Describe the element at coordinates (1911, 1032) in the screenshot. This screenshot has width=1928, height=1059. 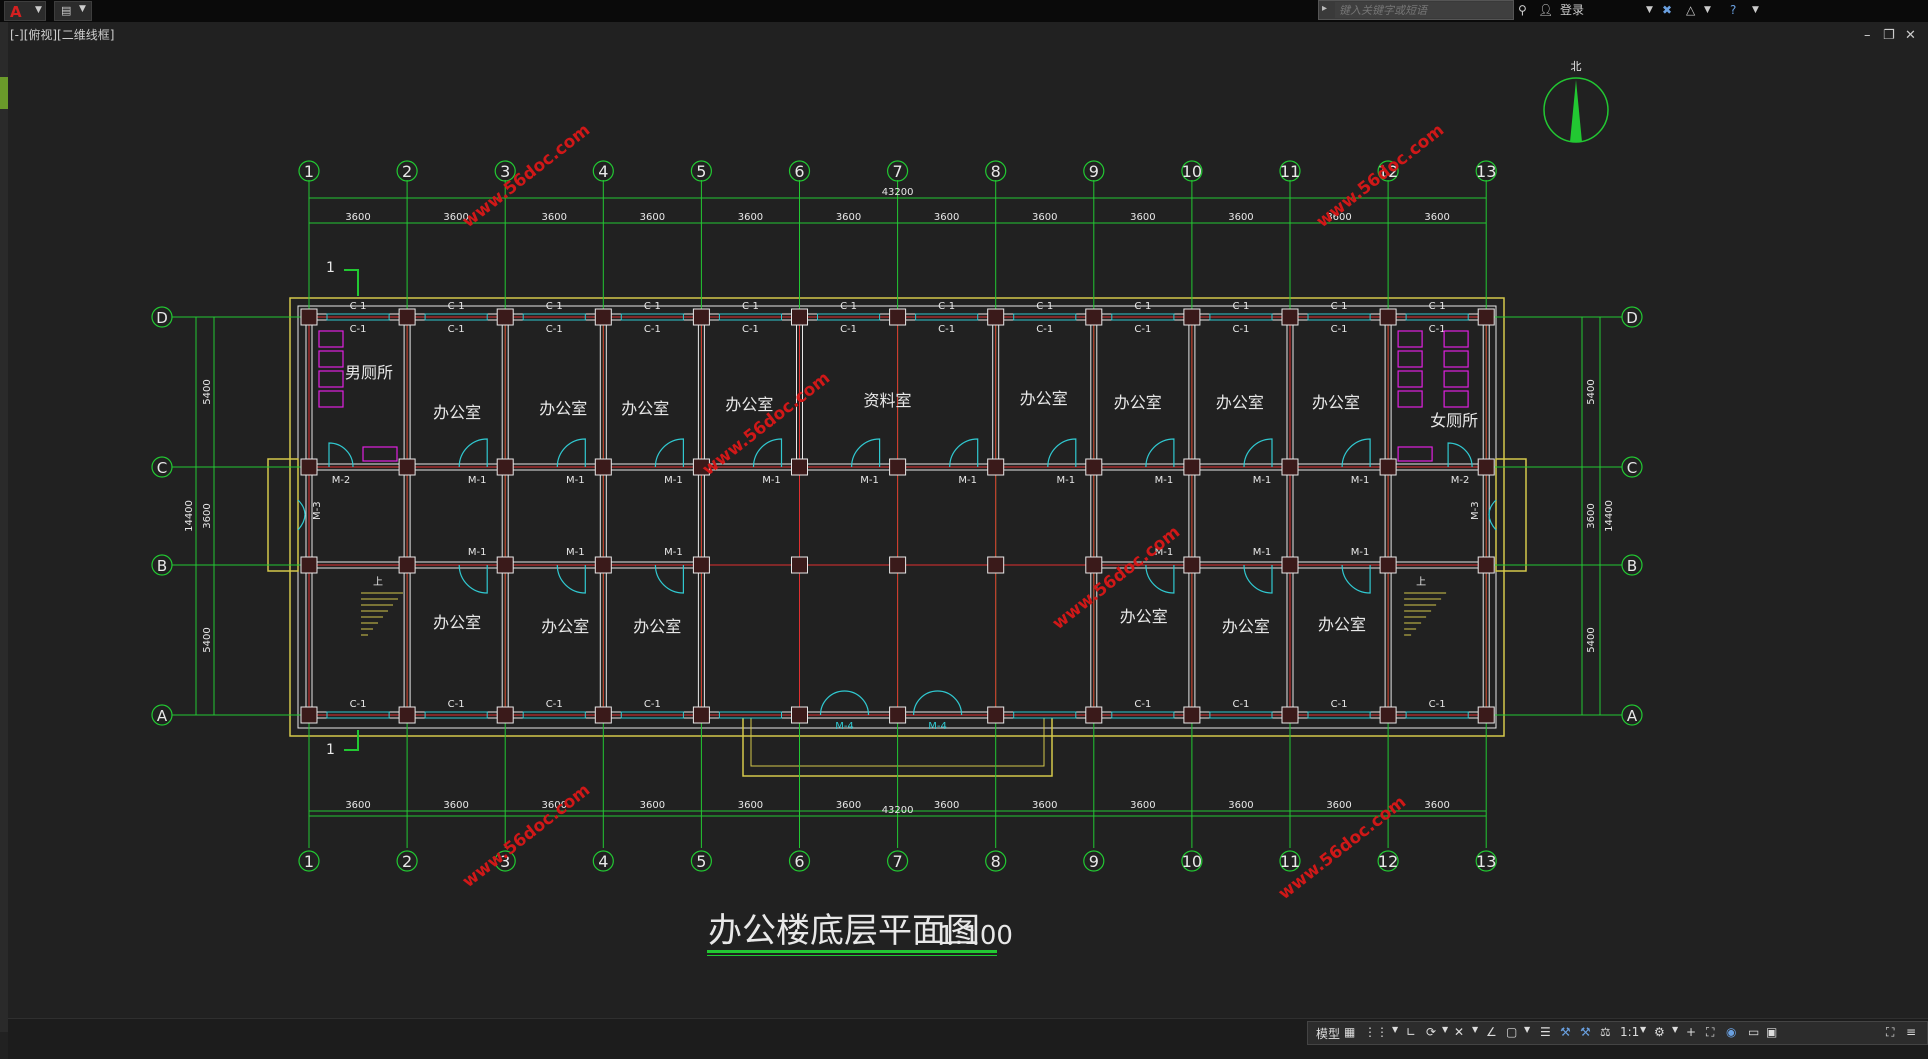
I see `customization-menu-icon: ≡` at that location.